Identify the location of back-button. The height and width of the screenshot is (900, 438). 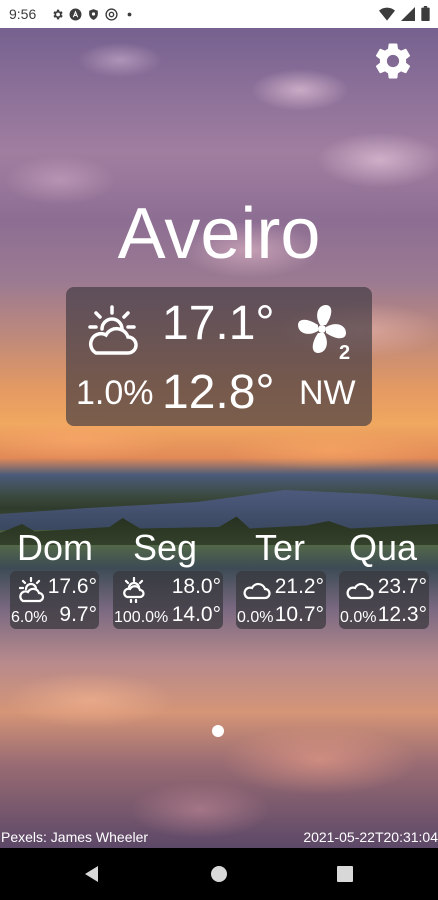
(92, 876).